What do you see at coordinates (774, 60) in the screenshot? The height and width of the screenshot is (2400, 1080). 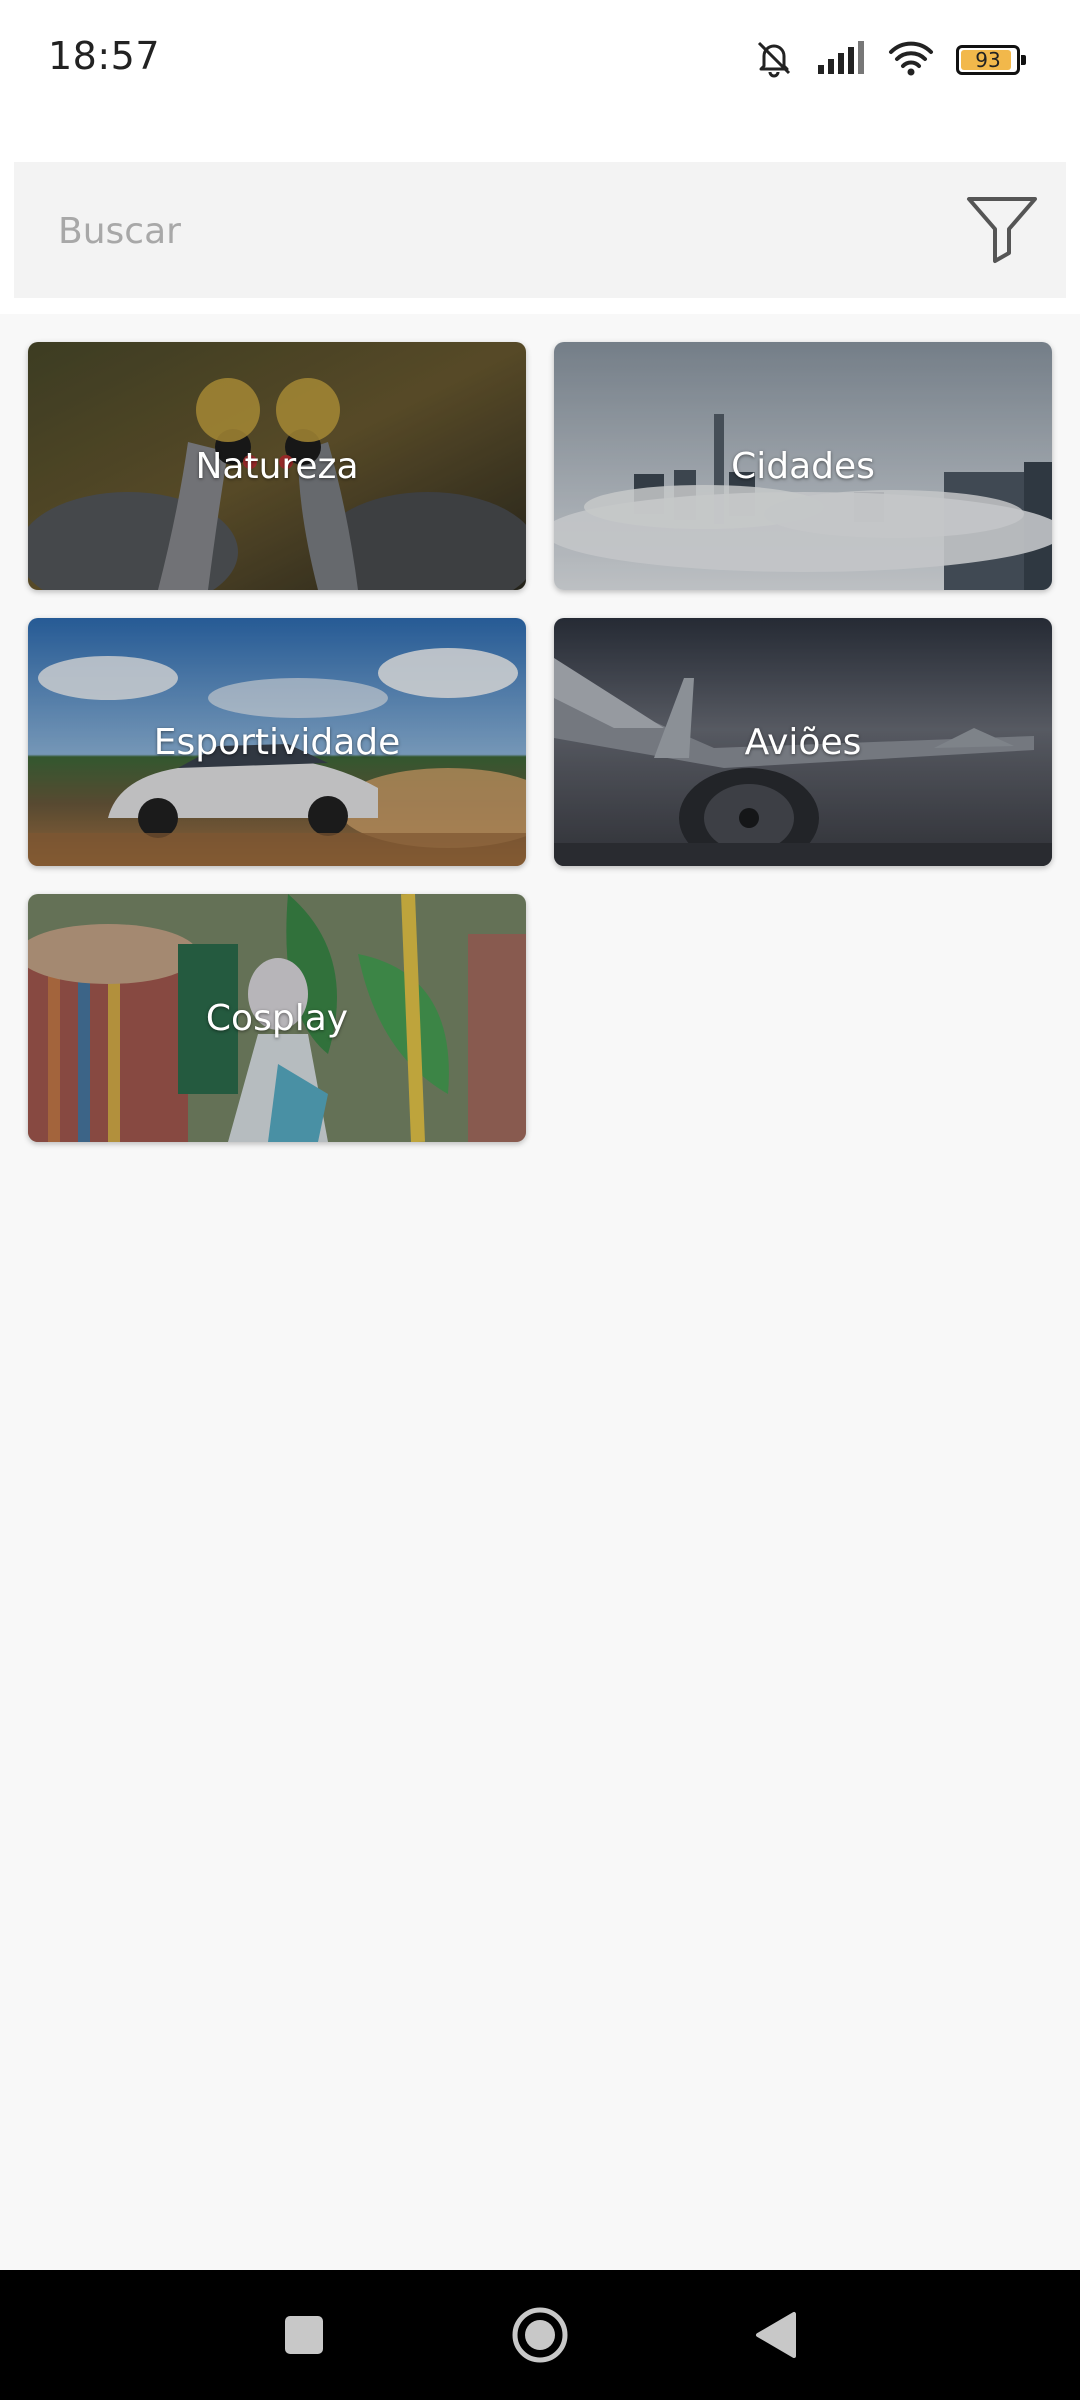 I see `bell-muted-icon` at bounding box center [774, 60].